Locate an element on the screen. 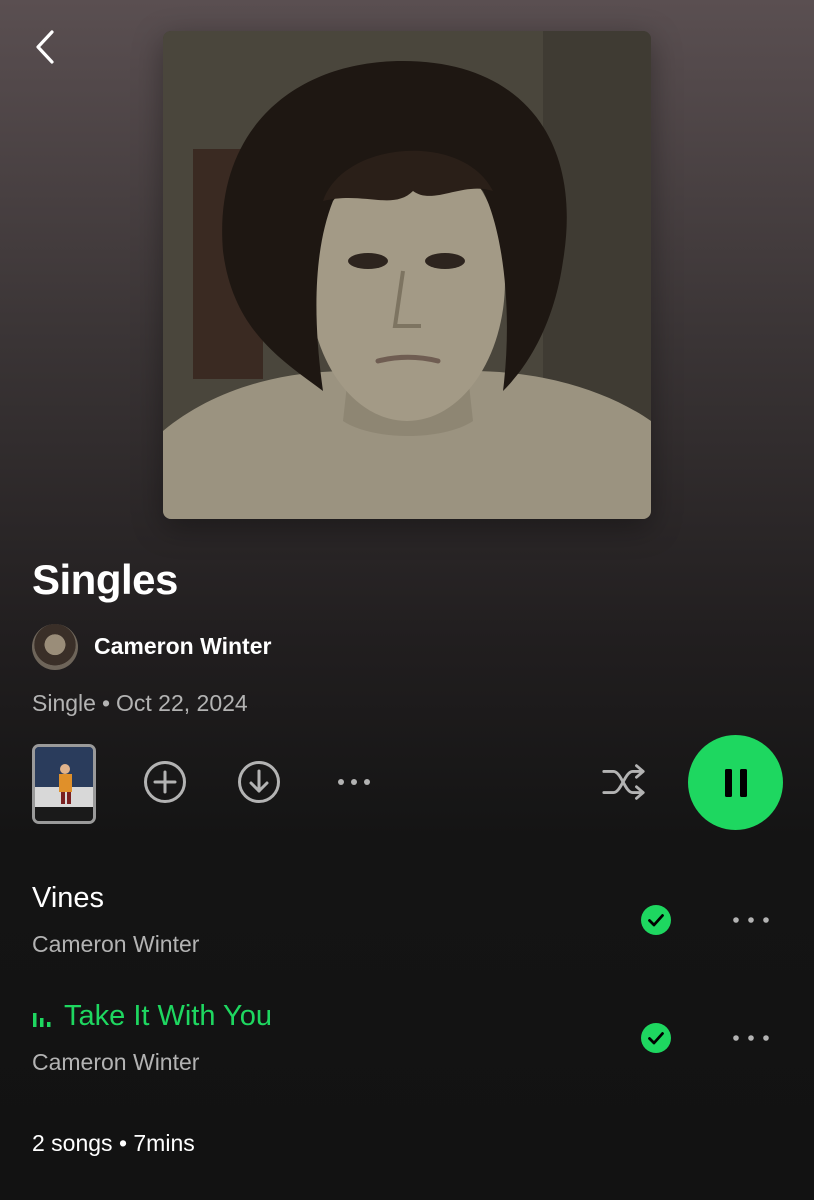 The image size is (814, 1200). download-button is located at coordinates (259, 782).